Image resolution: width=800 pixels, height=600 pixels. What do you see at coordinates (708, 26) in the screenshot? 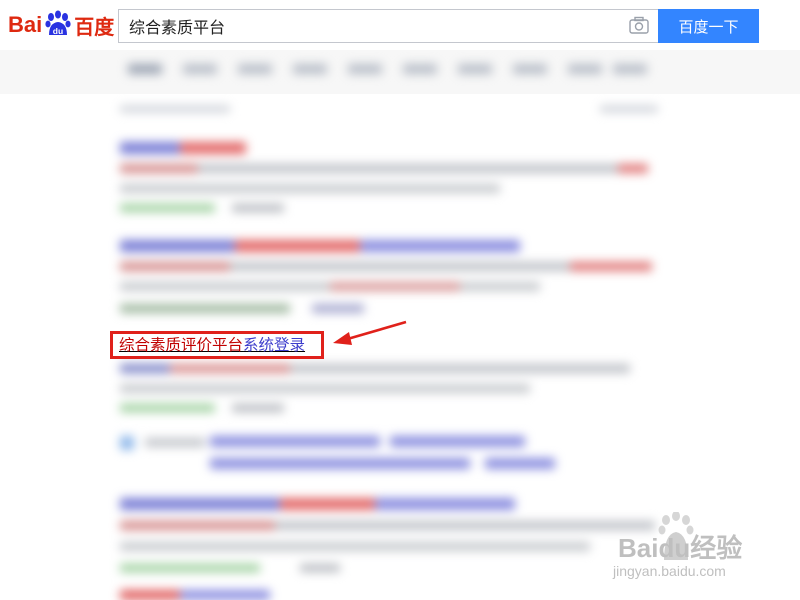
I see `search-button: 百度一下` at bounding box center [708, 26].